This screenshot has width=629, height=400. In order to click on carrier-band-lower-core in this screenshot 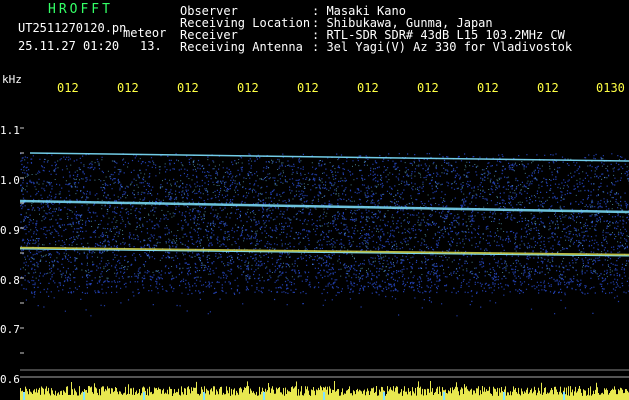, I will do `click(324, 252)`.